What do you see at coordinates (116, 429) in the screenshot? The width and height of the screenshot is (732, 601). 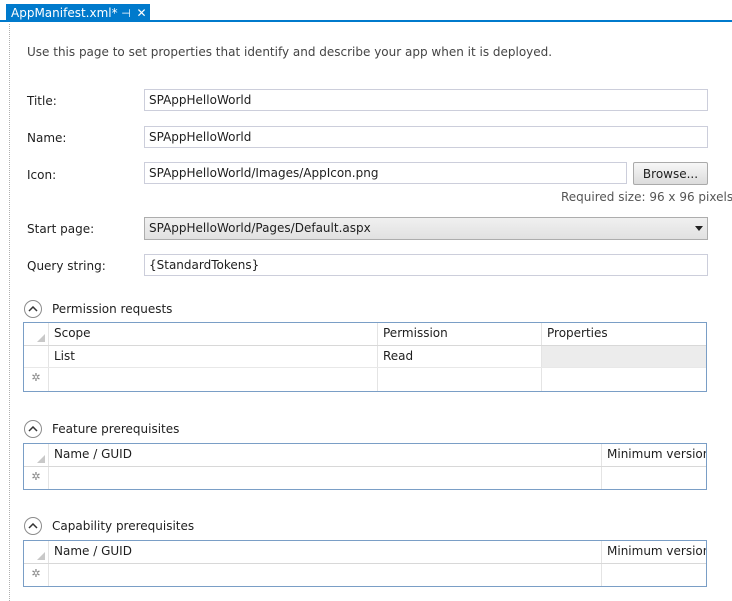 I see `features-section-title: Feature prerequisites` at bounding box center [116, 429].